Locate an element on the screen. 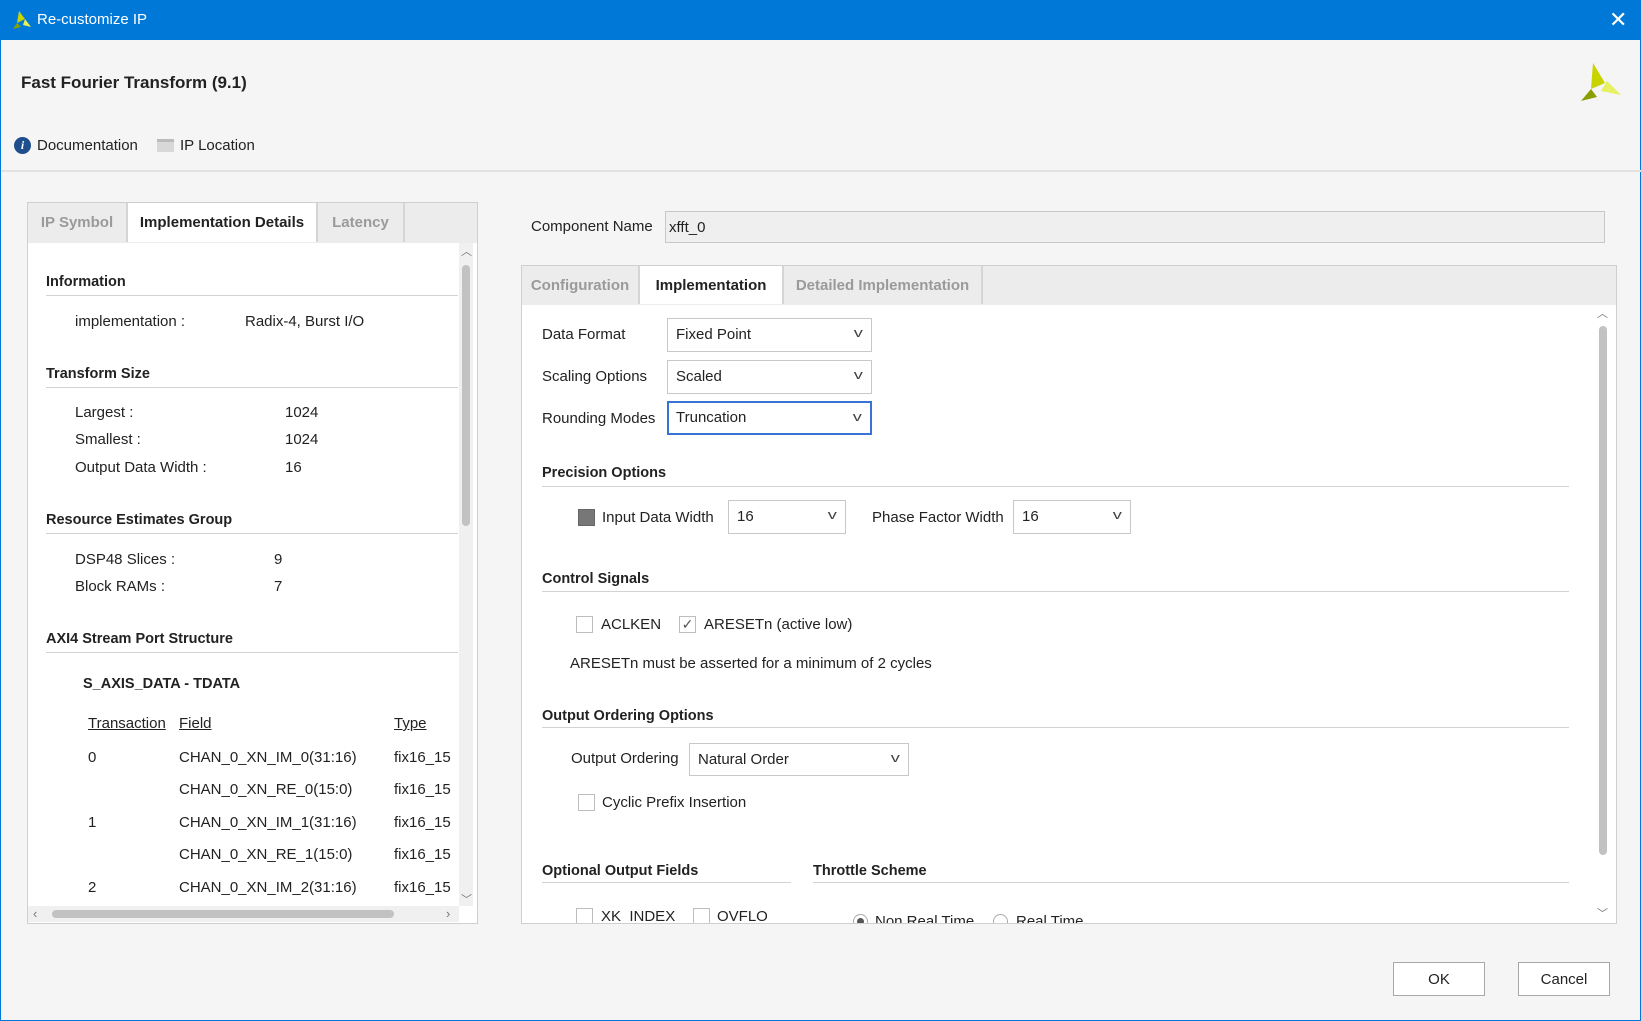 Image resolution: width=1641 pixels, height=1021 pixels. input-width-label: Input Data Width is located at coordinates (658, 517).